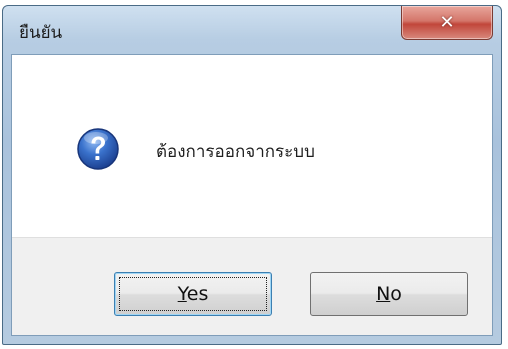 The image size is (508, 349). I want to click on yes-button-label: Yes, so click(193, 294).